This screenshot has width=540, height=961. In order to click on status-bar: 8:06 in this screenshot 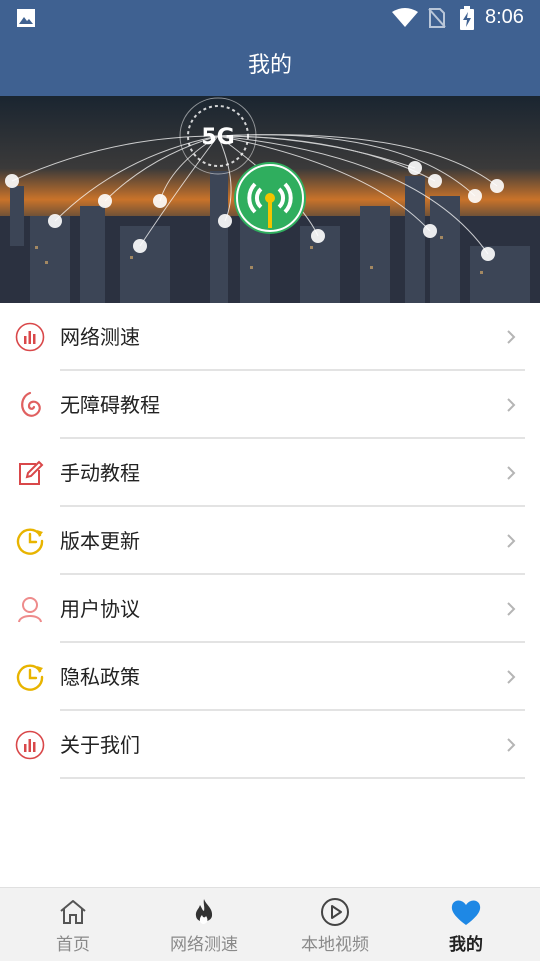, I will do `click(270, 18)`.